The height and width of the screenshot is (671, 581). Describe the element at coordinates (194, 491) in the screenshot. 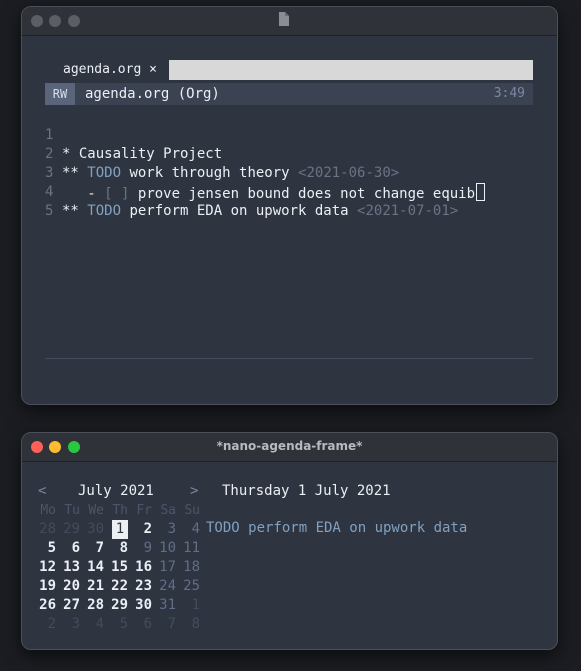

I see `next-month-button: >` at that location.